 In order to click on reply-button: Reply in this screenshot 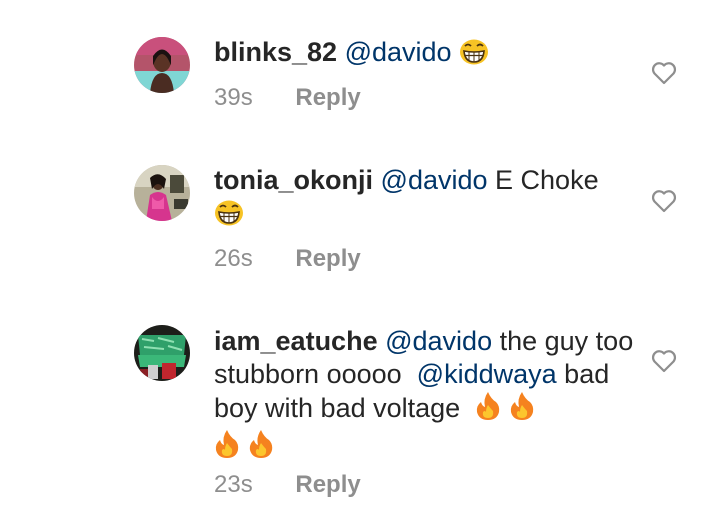, I will do `click(327, 484)`.